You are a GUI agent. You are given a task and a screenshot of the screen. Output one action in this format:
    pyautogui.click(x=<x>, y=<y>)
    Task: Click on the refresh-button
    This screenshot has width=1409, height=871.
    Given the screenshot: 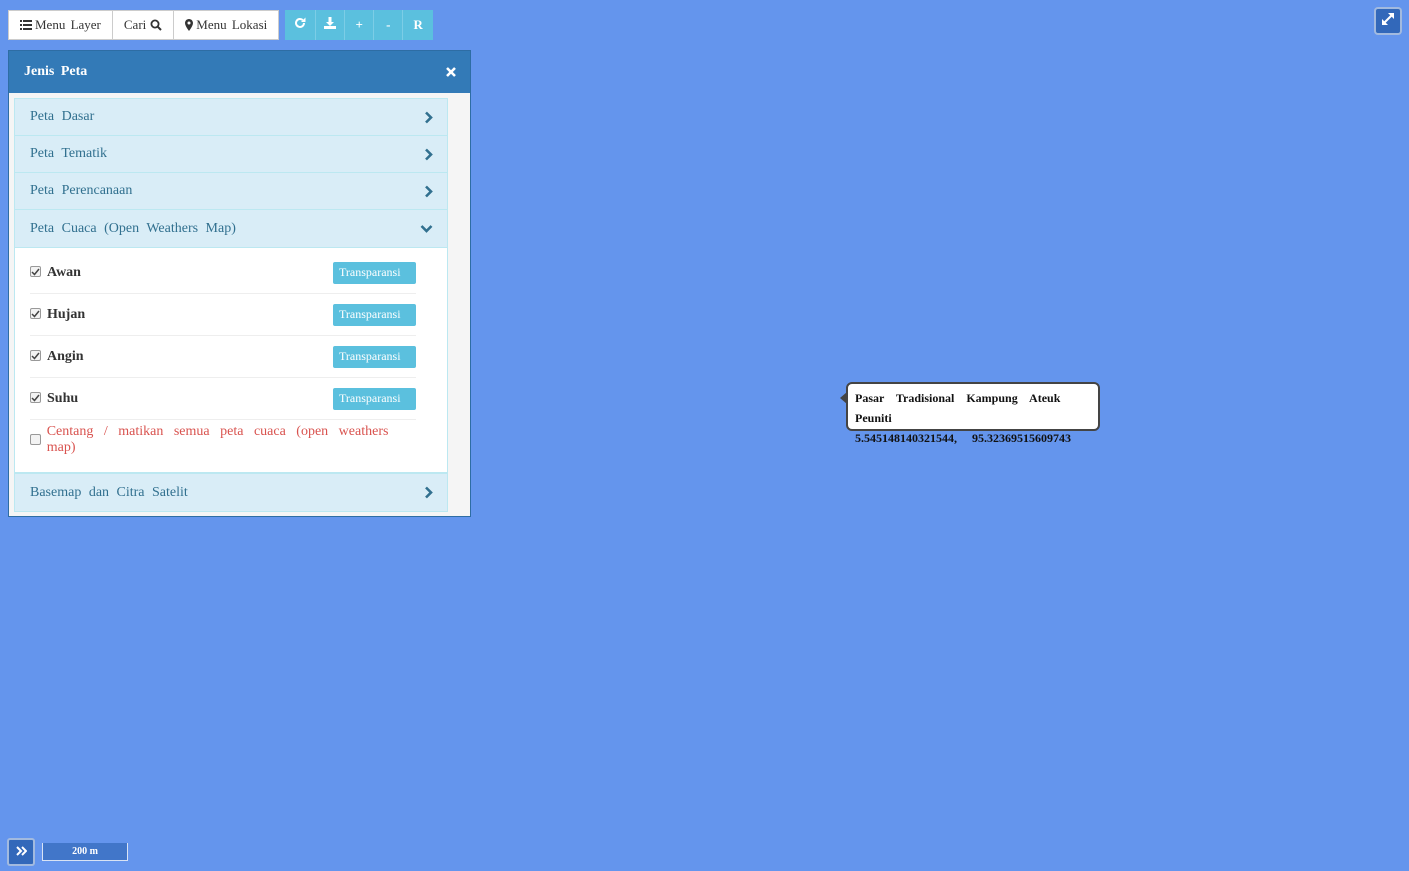 What is the action you would take?
    pyautogui.click(x=301, y=25)
    